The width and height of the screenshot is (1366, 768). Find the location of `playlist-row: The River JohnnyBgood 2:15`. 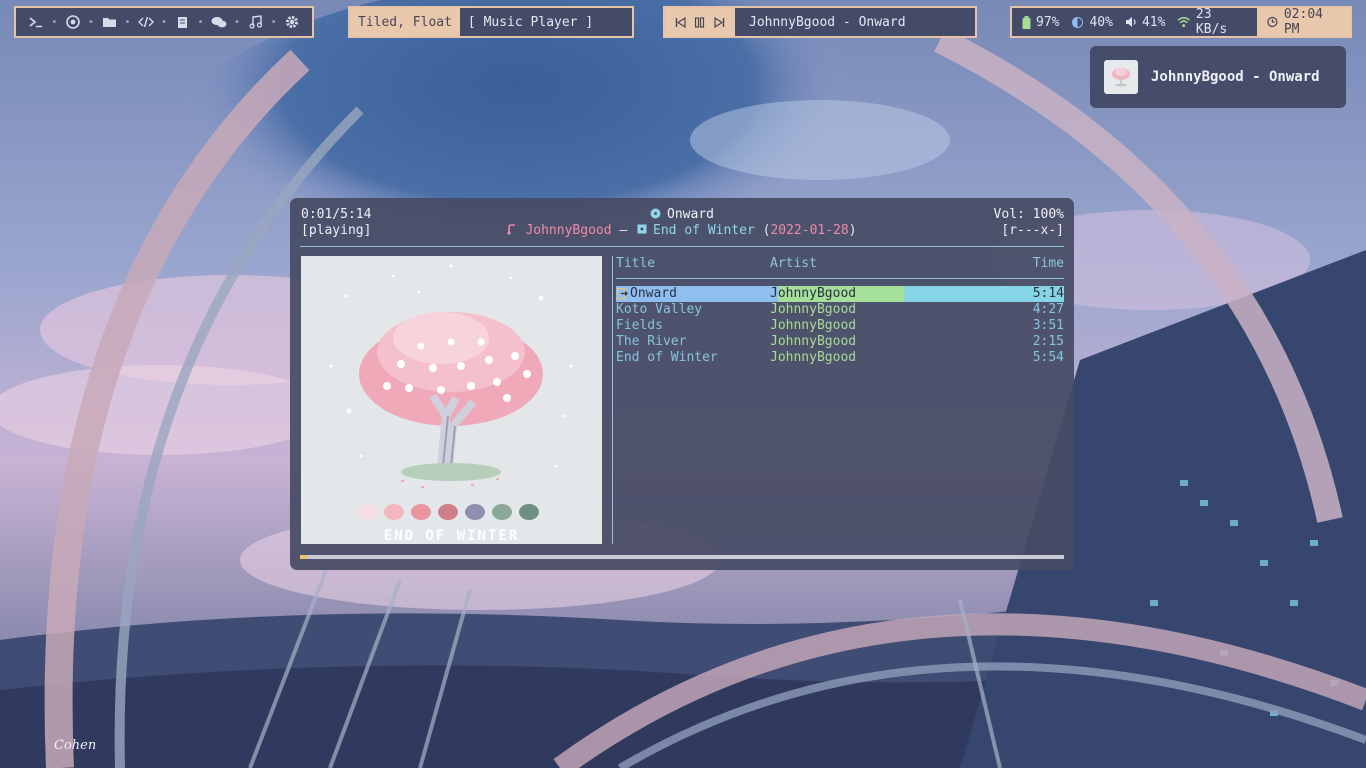

playlist-row: The River JohnnyBgood 2:15 is located at coordinates (840, 342).